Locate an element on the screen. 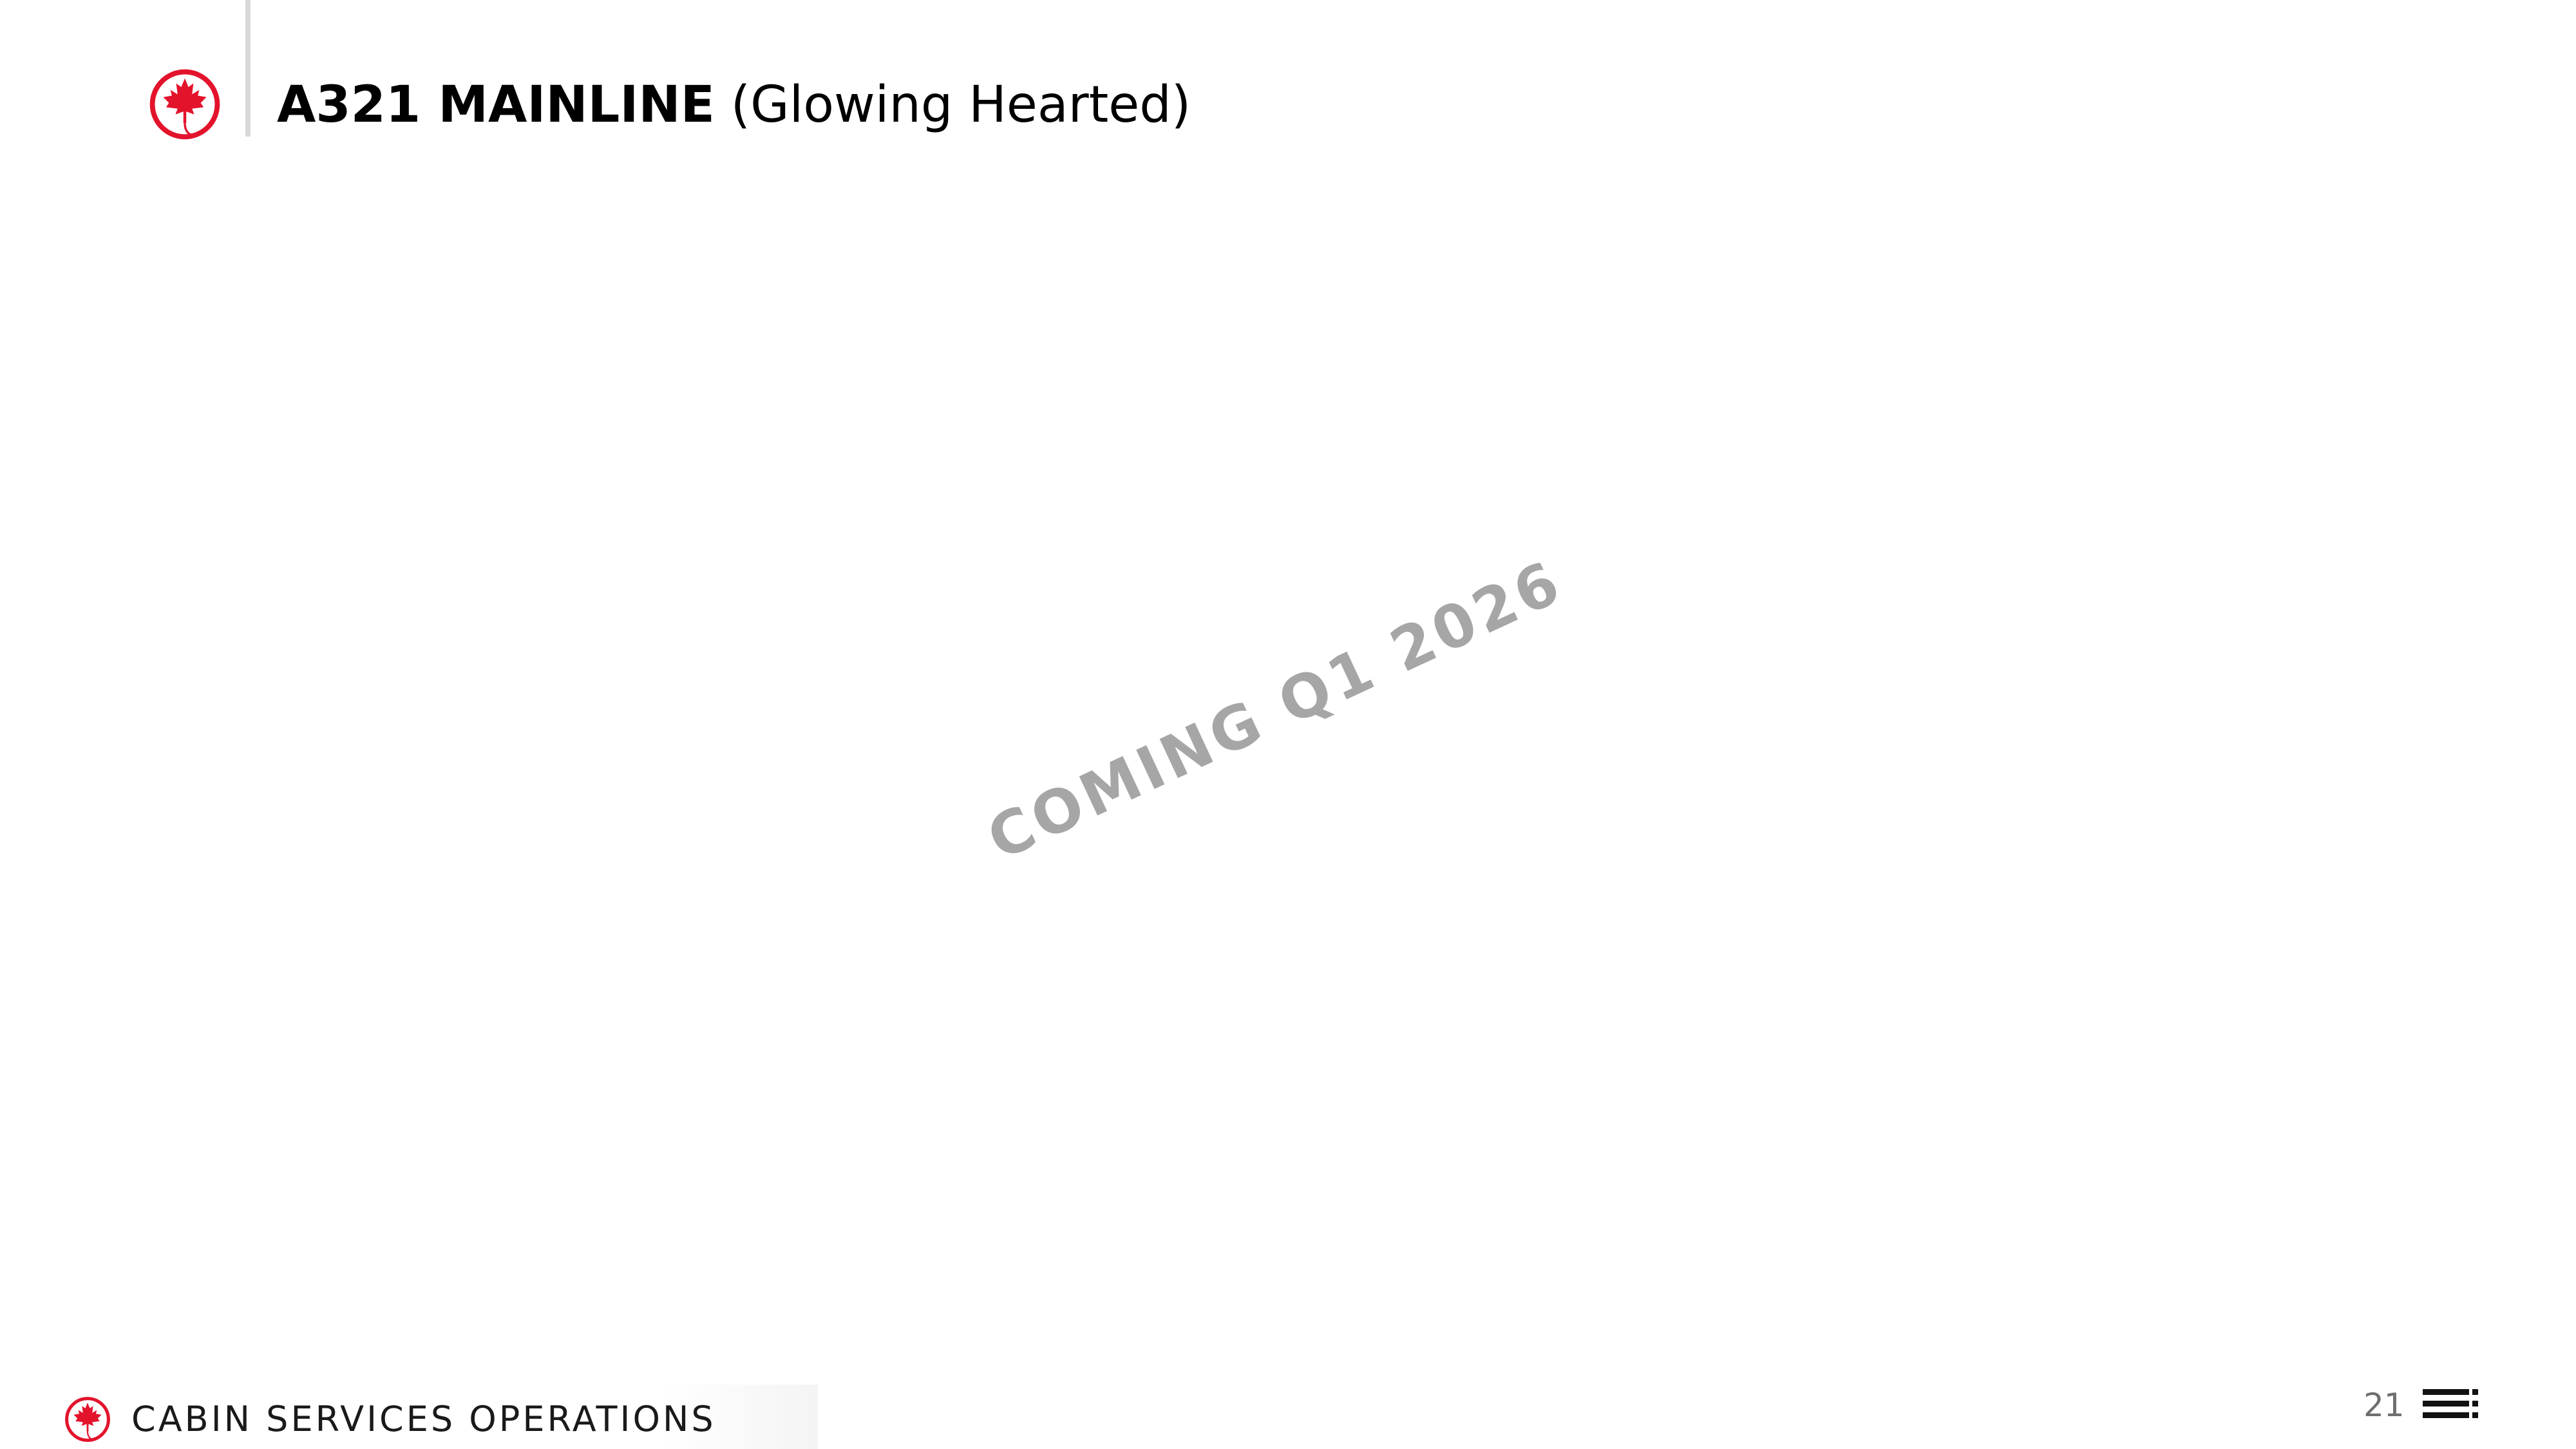 The height and width of the screenshot is (1449, 2576). footer-label: CABIN SERVICES OPERATIONS is located at coordinates (423, 1419).